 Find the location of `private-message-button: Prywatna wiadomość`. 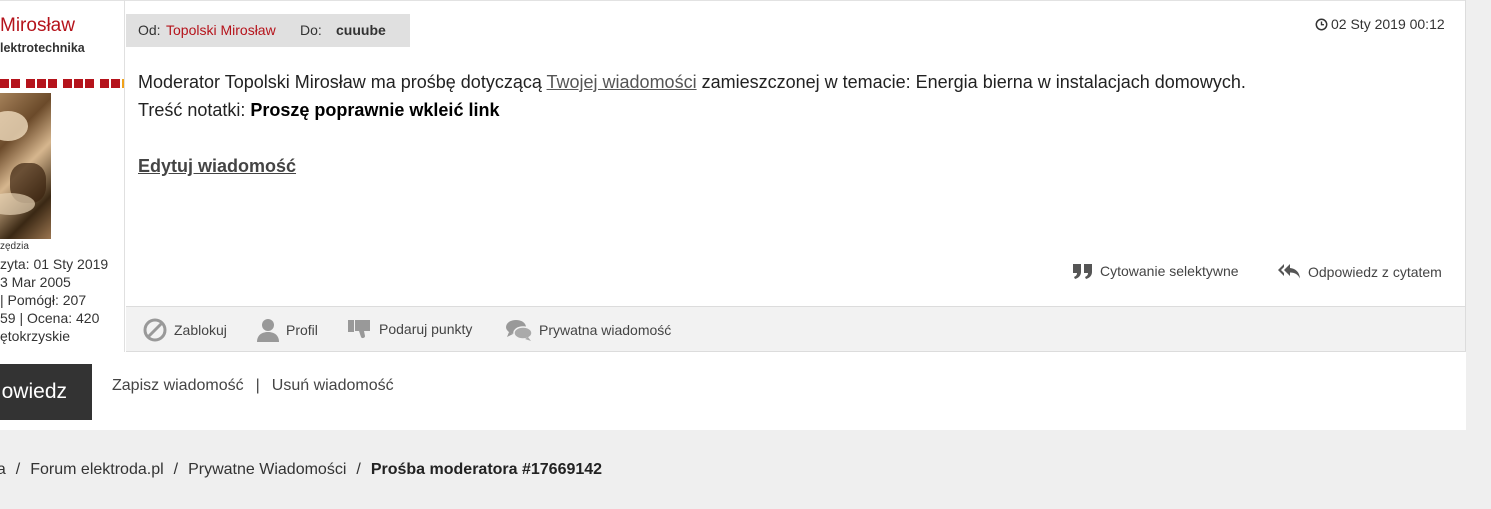

private-message-button: Prywatna wiadomość is located at coordinates (588, 330).